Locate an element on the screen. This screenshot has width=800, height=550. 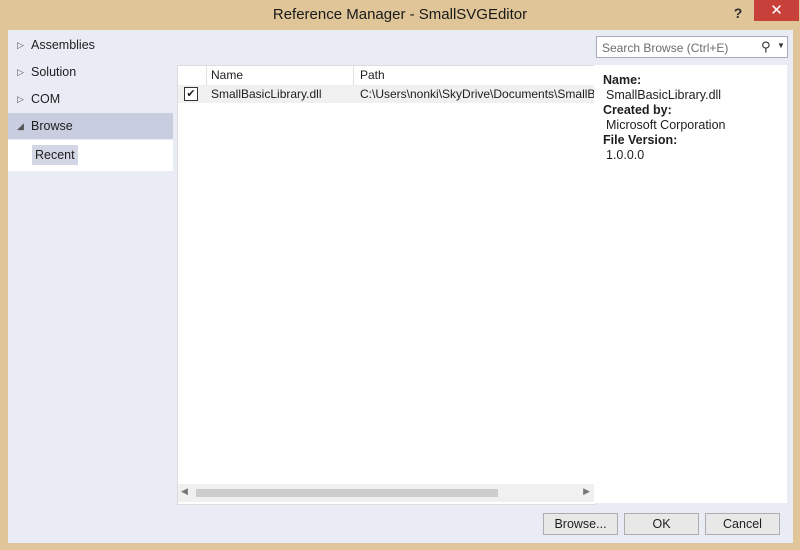
ok-button: OK is located at coordinates (661, 524).